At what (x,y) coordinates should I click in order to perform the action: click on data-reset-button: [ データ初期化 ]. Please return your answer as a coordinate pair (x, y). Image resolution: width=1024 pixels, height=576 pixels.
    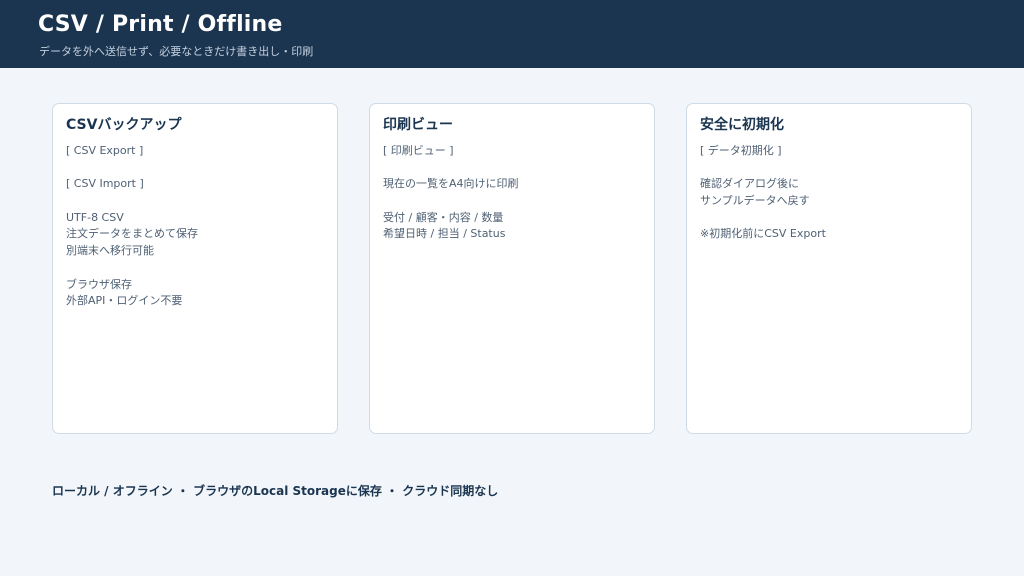
    Looking at the image, I should click on (830, 151).